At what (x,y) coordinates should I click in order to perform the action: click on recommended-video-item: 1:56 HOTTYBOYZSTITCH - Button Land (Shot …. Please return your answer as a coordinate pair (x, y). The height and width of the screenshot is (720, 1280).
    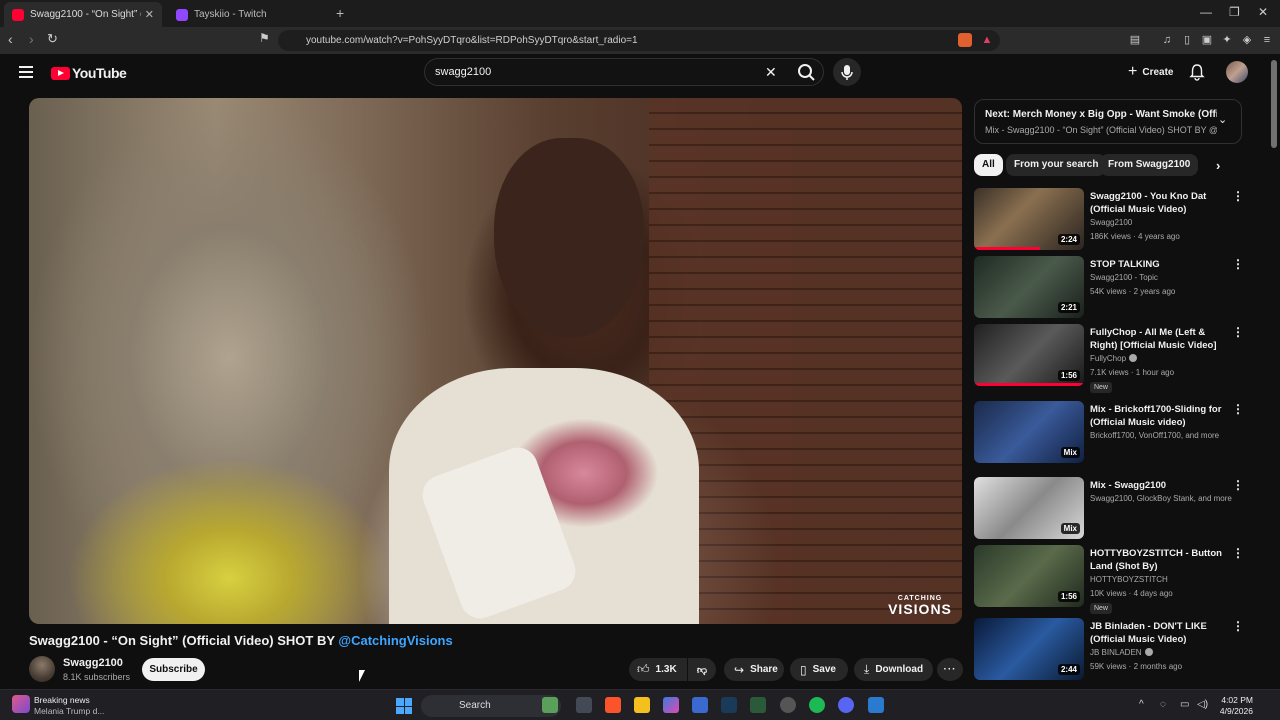
    Looking at the image, I should click on (1109, 579).